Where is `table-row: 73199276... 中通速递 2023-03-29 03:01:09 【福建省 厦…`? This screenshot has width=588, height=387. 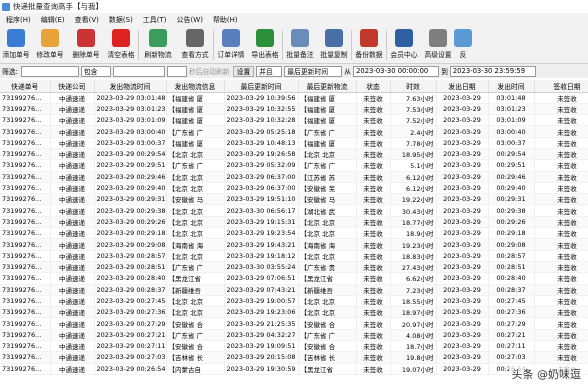 table-row: 73199276... 中通速递 2023-03-29 03:01:09 【福建省 厦… is located at coordinates (294, 120).